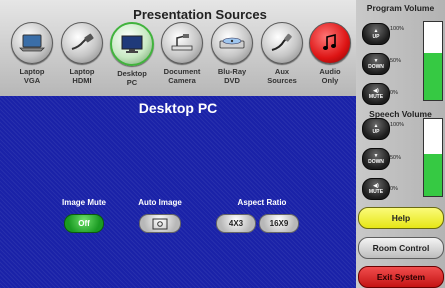  Describe the element at coordinates (394, 93) in the screenshot. I see `program-volume-tick-0: 0%` at that location.